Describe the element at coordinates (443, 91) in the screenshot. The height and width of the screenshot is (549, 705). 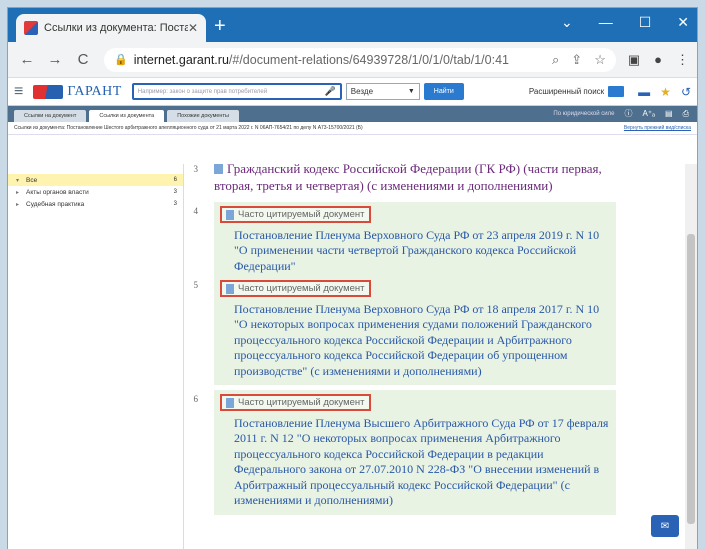
I see `find-button: Найти` at that location.